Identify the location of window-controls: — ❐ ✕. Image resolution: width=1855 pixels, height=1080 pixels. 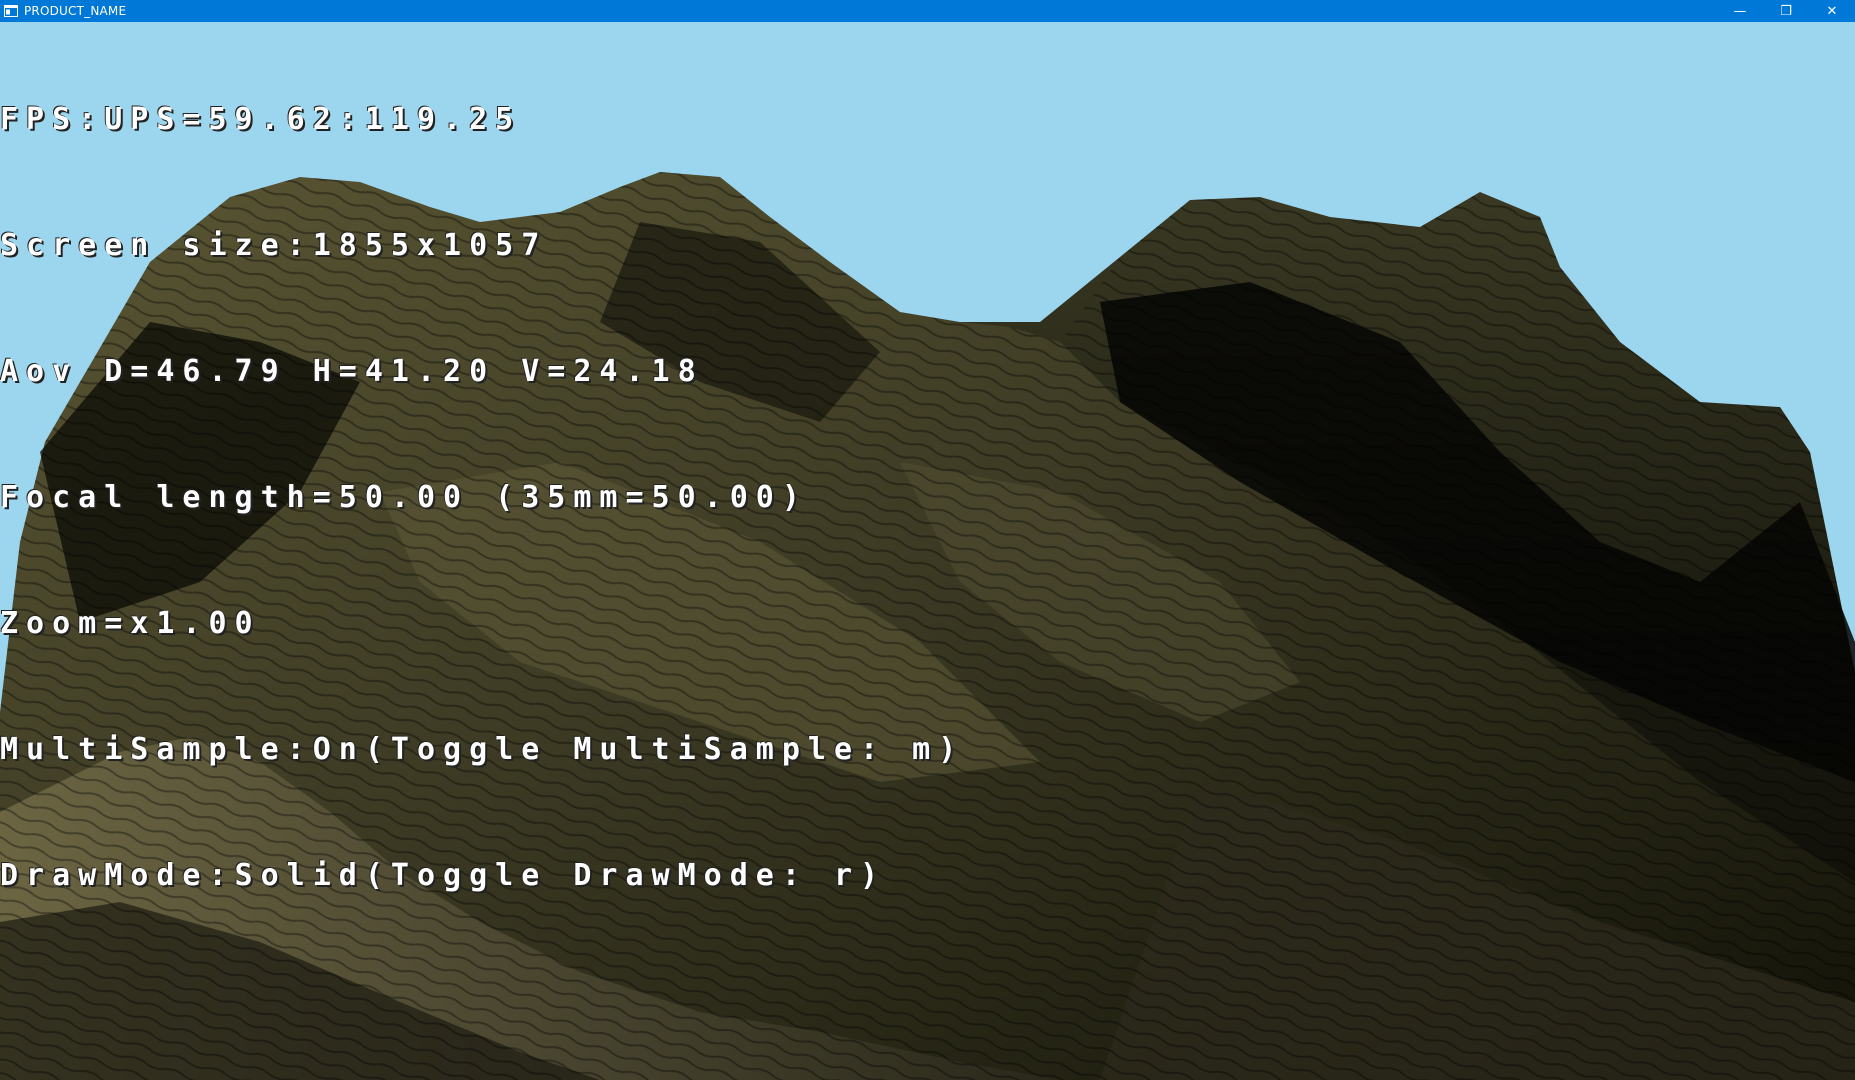
(1786, 11).